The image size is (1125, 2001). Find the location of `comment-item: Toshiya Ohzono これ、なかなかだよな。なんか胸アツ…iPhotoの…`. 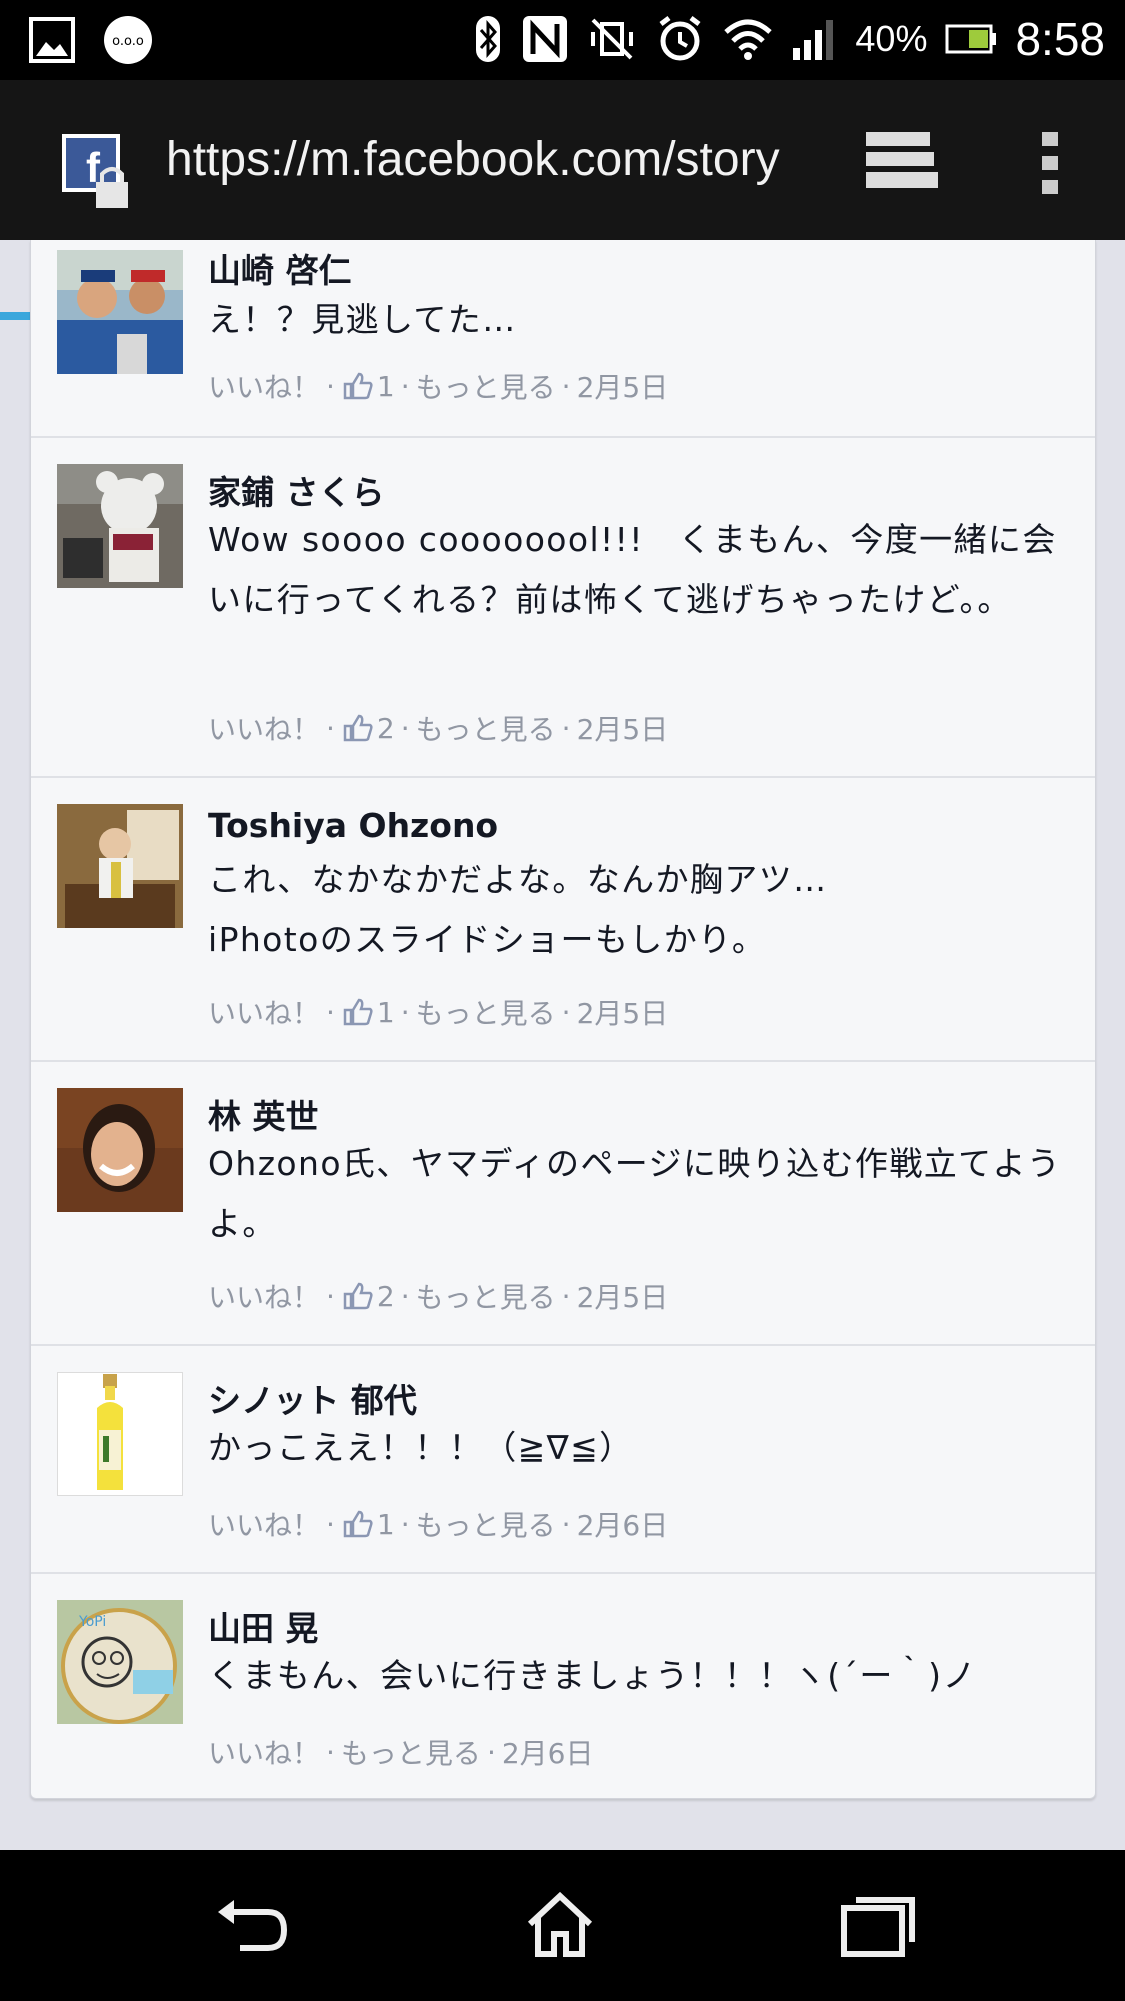

comment-item: Toshiya Ohzono これ、なかなかだよな。なんか胸アツ…iPhotoの… is located at coordinates (563, 919).